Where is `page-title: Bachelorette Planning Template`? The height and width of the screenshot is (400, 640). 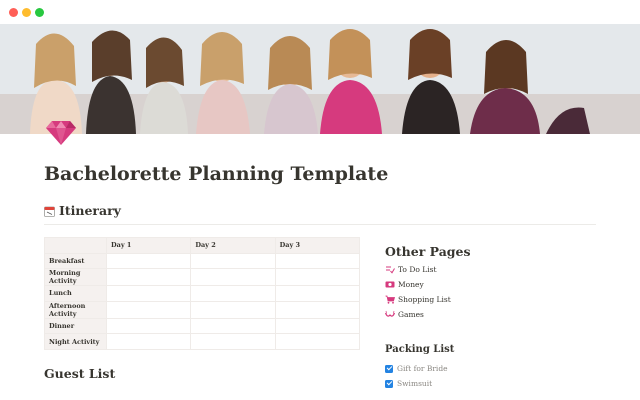
page-title: Bachelorette Planning Template is located at coordinates (216, 174).